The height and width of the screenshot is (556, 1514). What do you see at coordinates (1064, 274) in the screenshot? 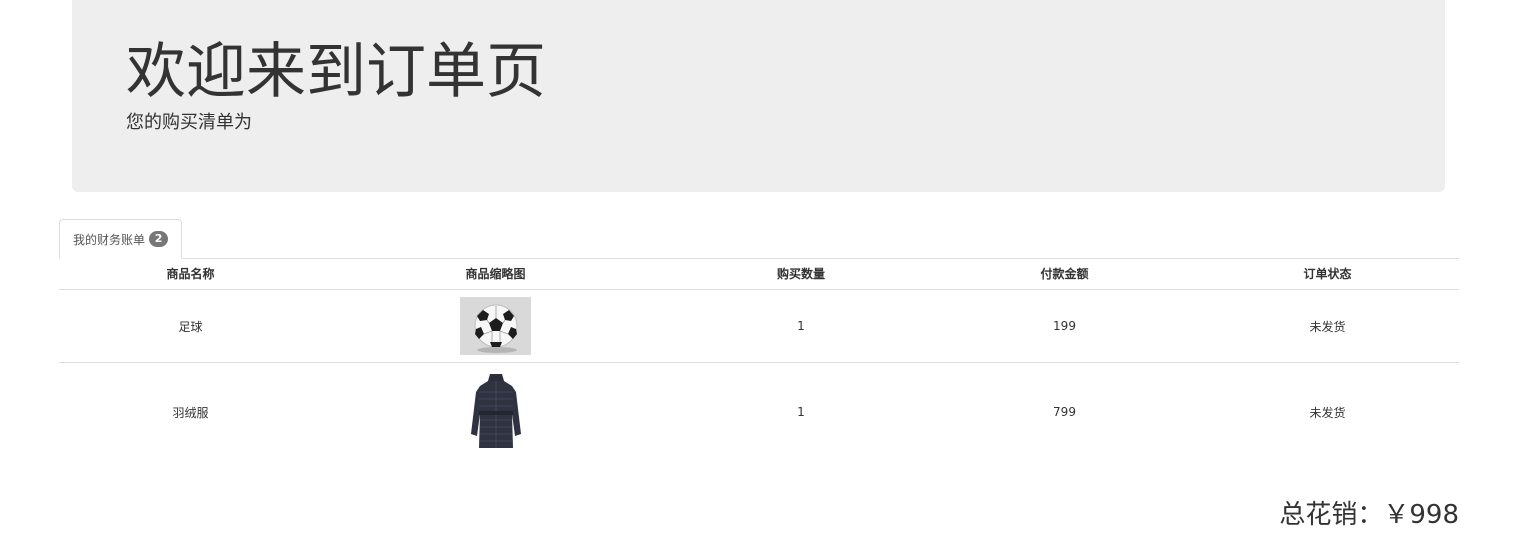
I see `column-header-amount: 付款金额` at bounding box center [1064, 274].